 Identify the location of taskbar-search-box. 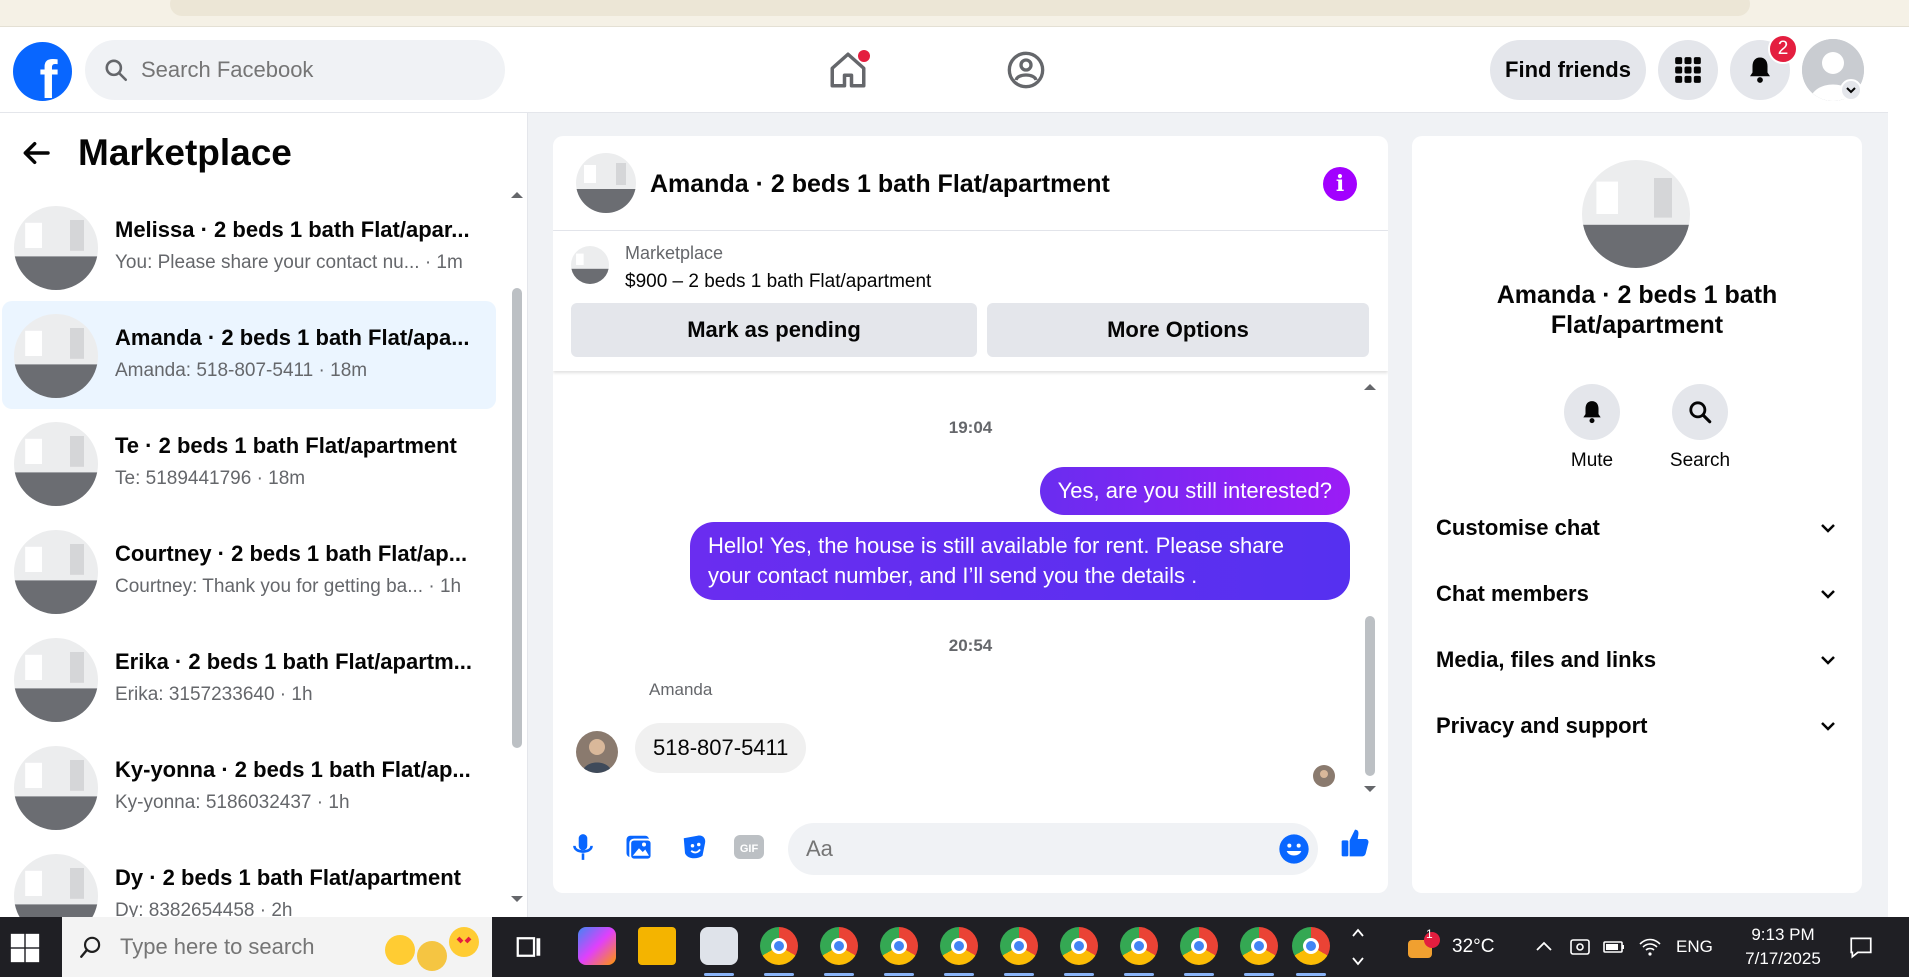
(277, 947).